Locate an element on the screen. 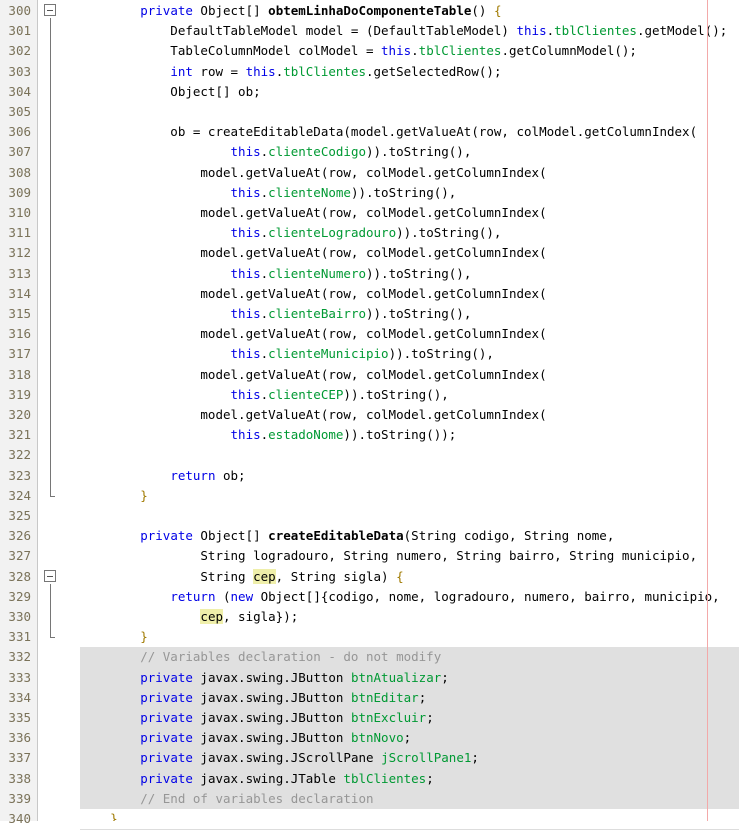  code-line: cep, sigla}); is located at coordinates (189, 617).